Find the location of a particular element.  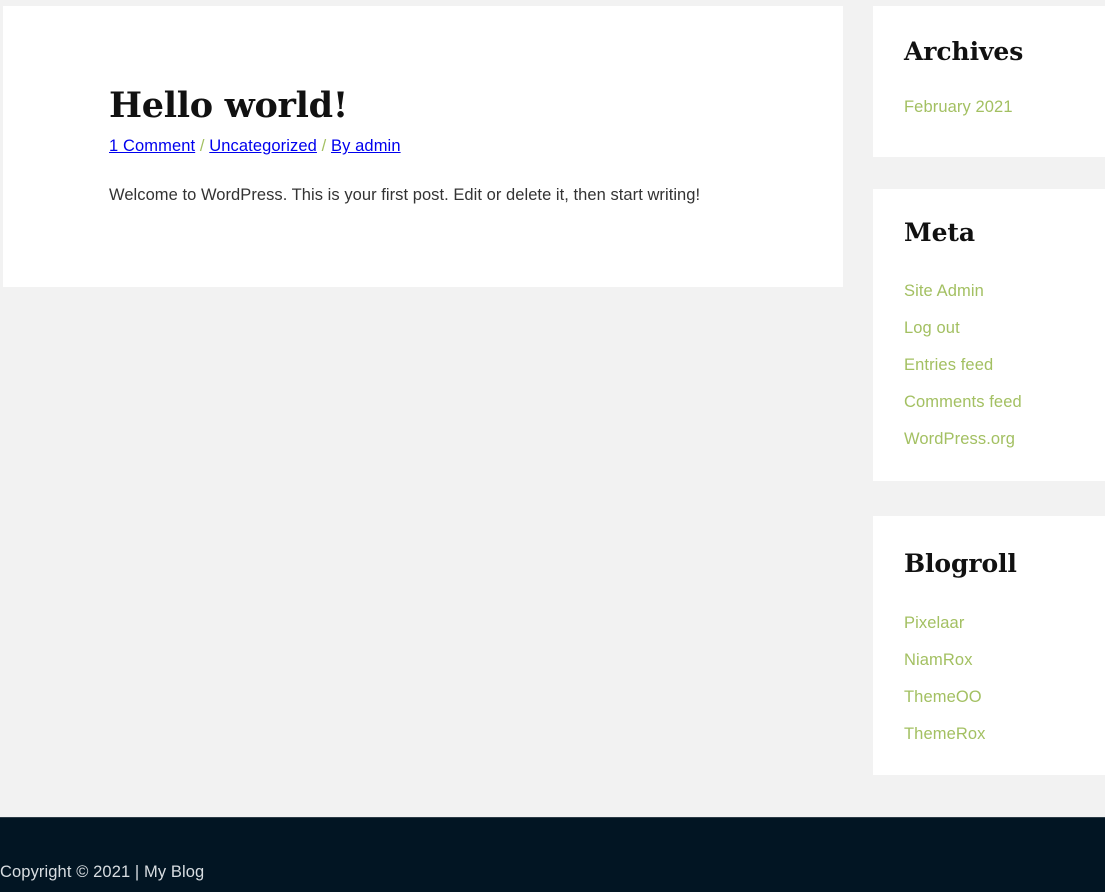

widget-title-blogroll: Blogroll is located at coordinates (960, 563).